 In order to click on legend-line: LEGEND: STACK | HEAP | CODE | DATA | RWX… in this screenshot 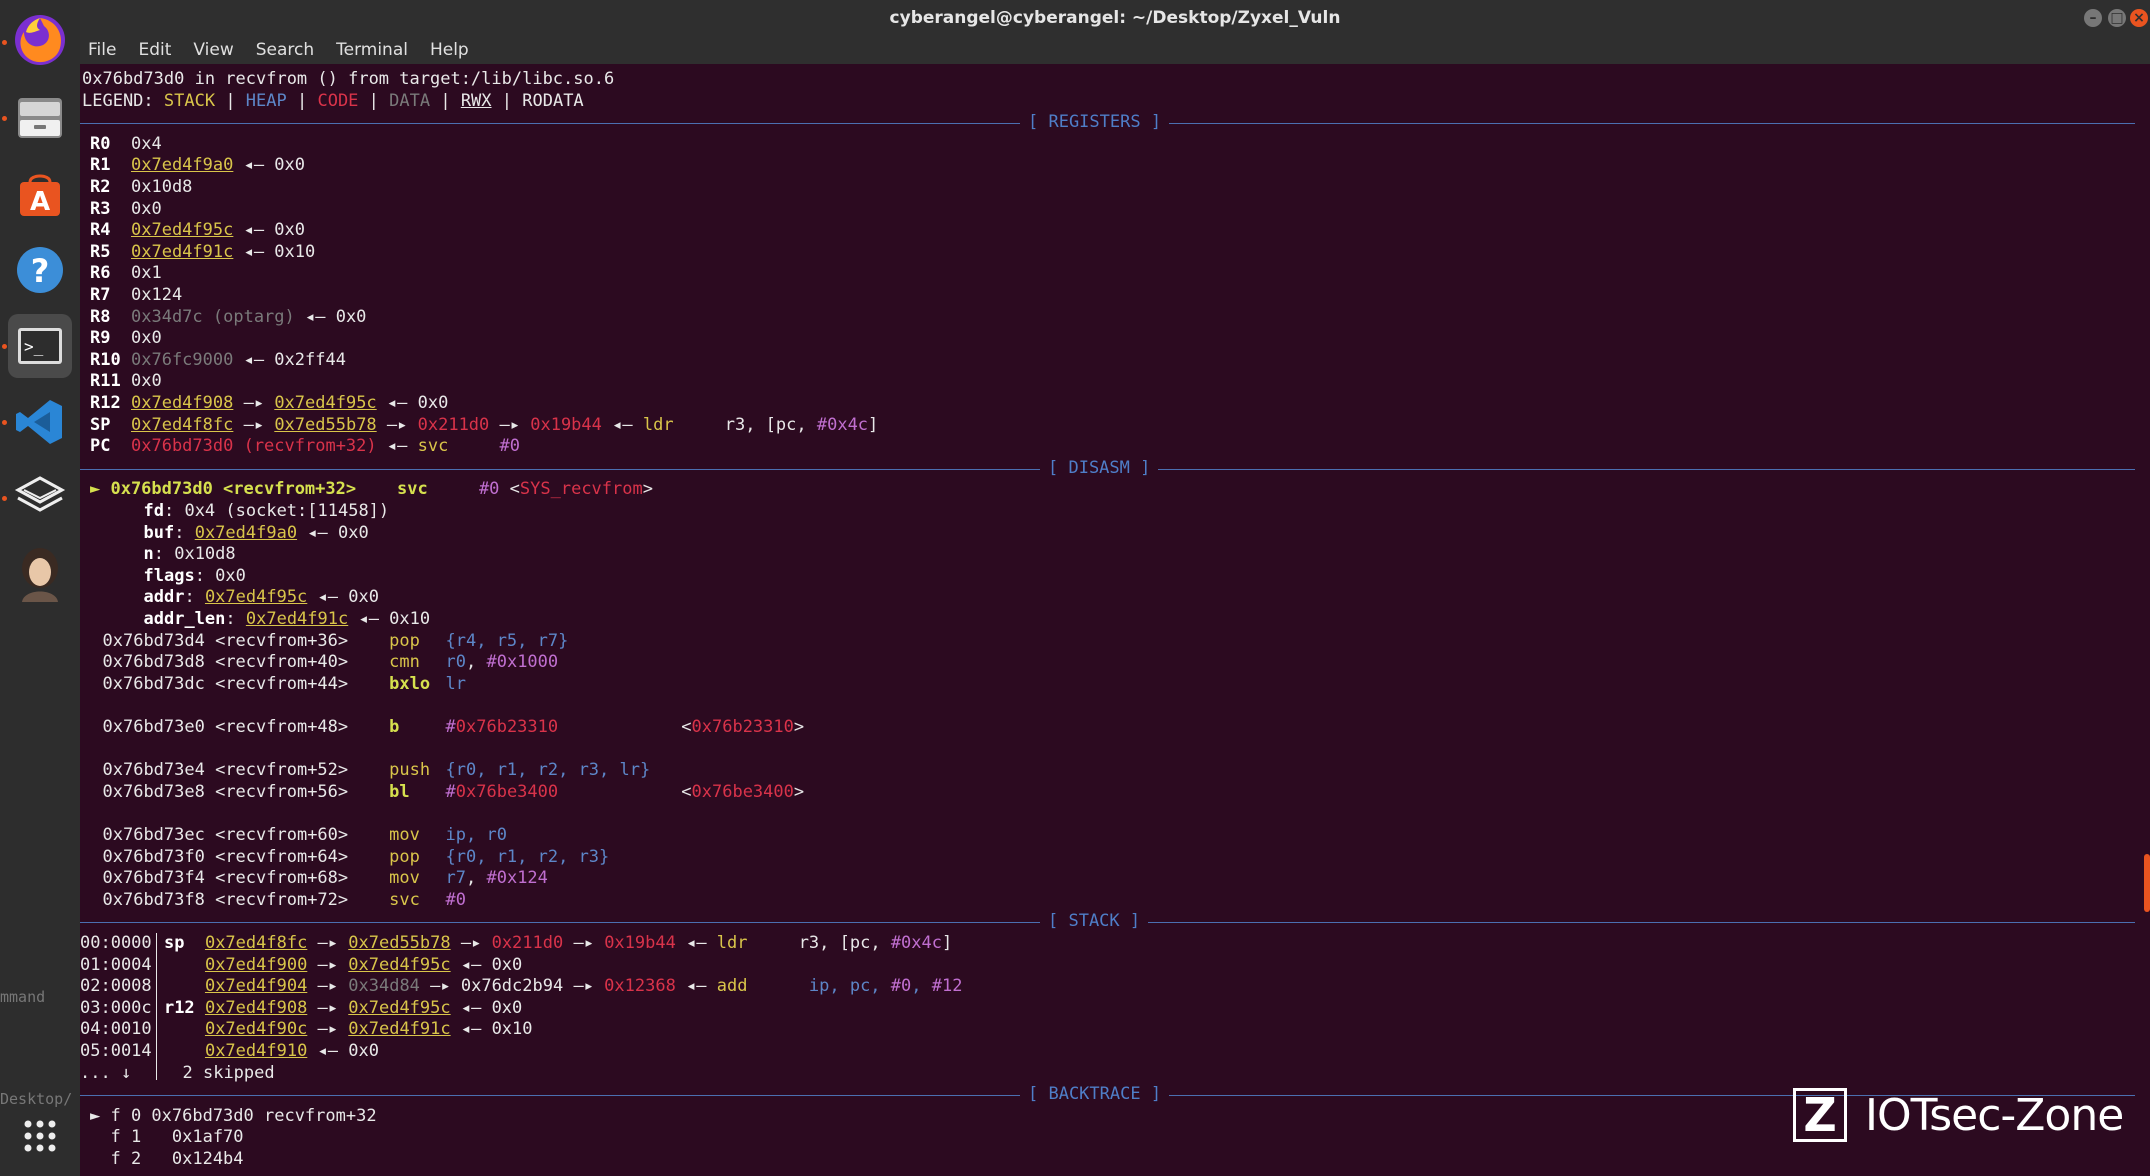, I will do `click(333, 102)`.